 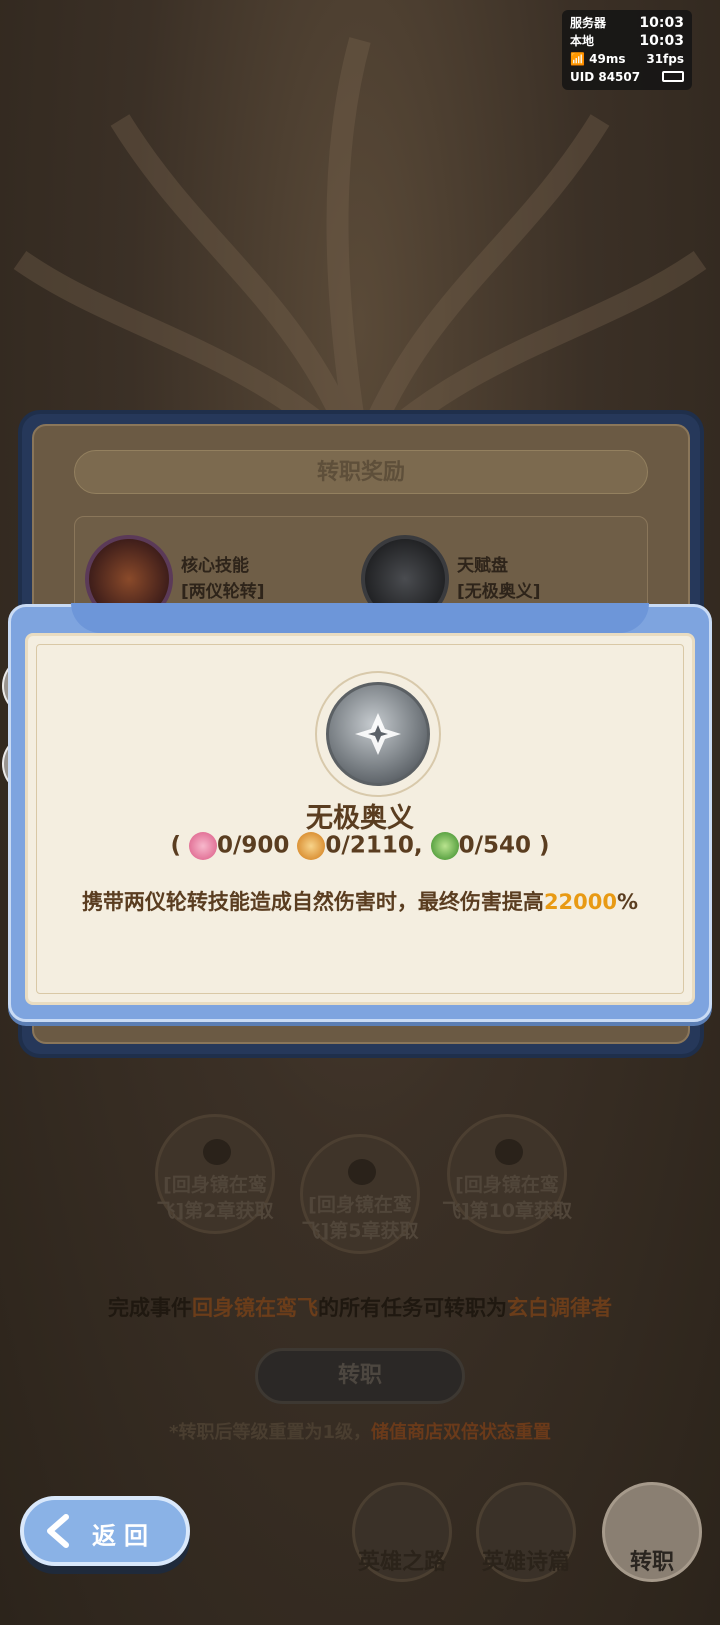 I want to click on transfer-reward-title: 转职奖励, so click(x=361, y=472).